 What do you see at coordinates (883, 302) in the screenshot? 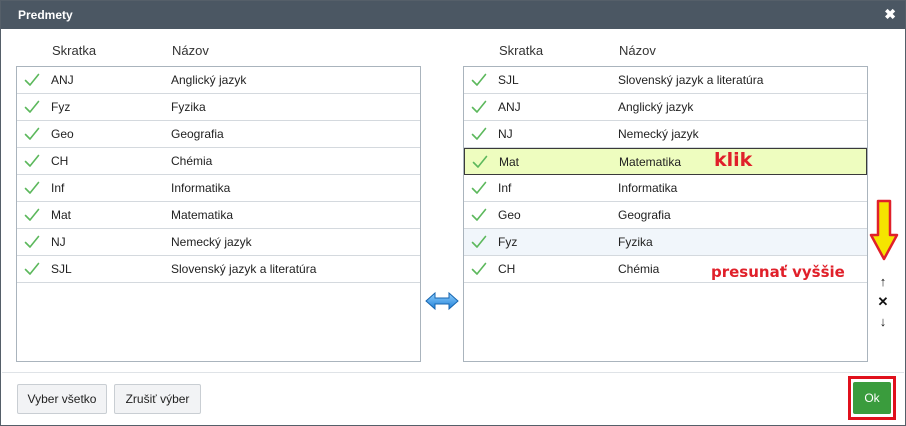
I see `remove-icon: ✕` at bounding box center [883, 302].